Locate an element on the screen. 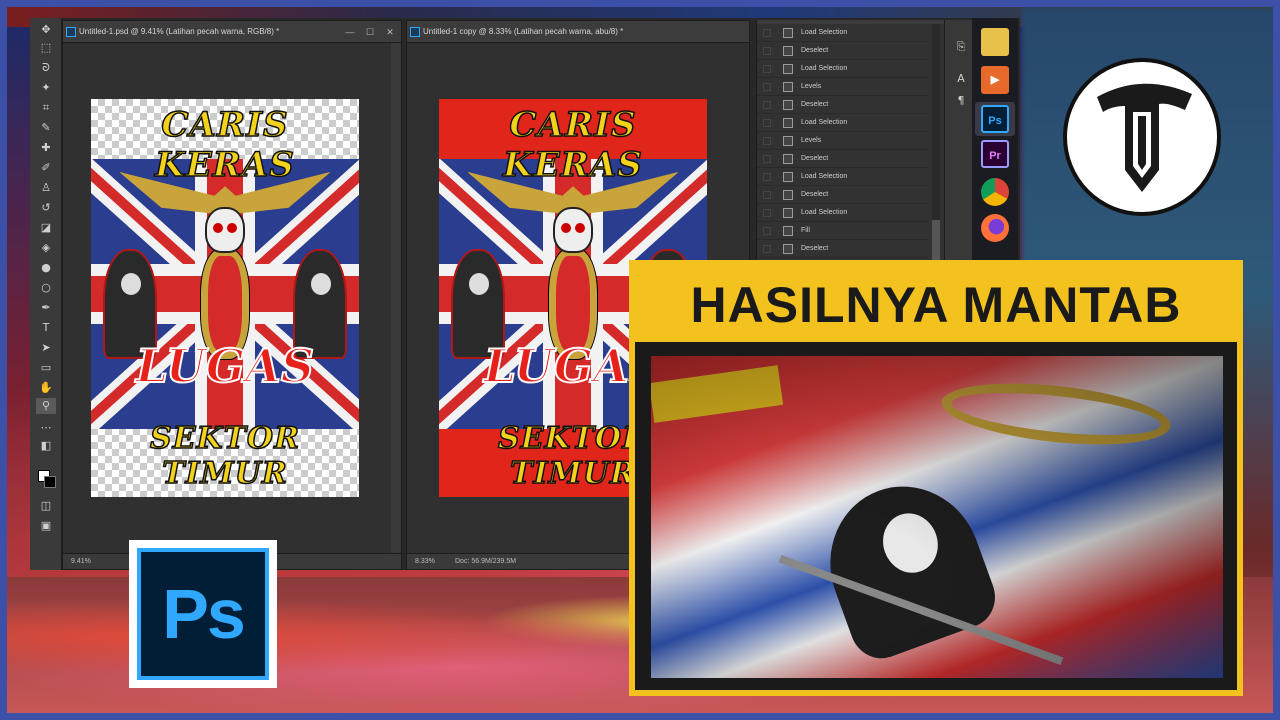 Image resolution: width=1280 pixels, height=720 pixels. paragraph-panel-icon: ¶ is located at coordinates (961, 101).